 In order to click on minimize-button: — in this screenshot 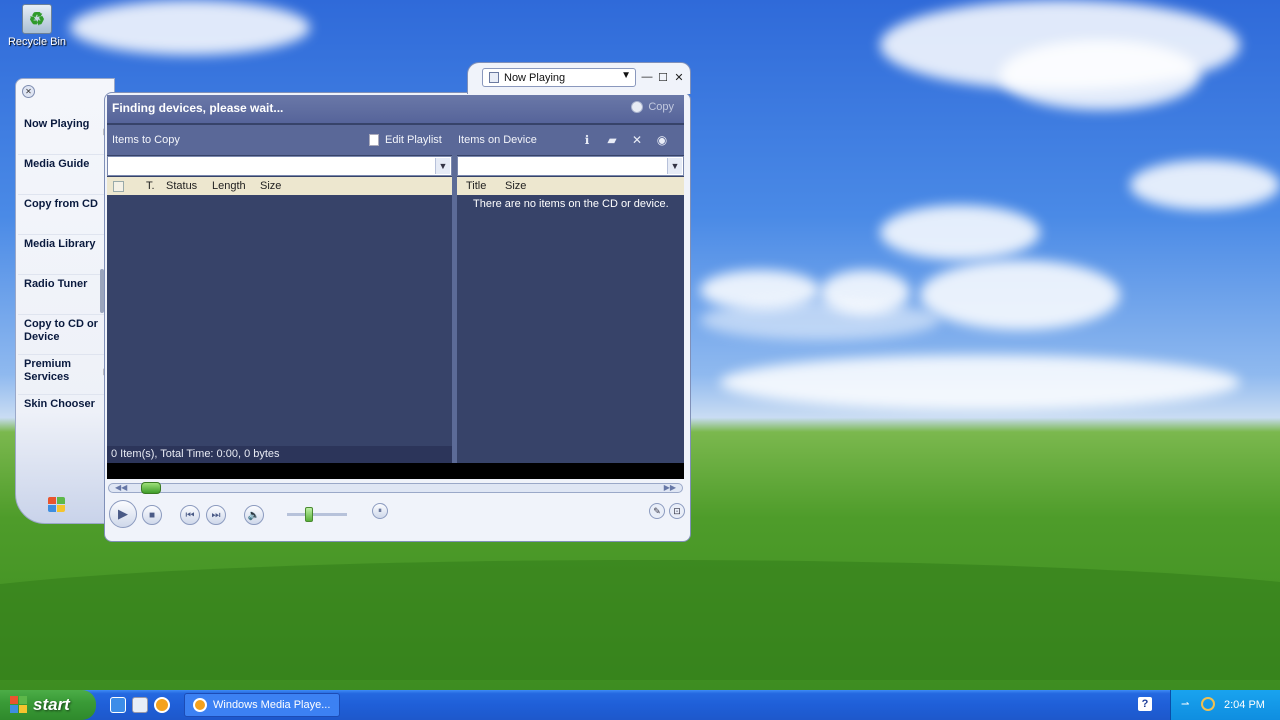, I will do `click(647, 77)`.